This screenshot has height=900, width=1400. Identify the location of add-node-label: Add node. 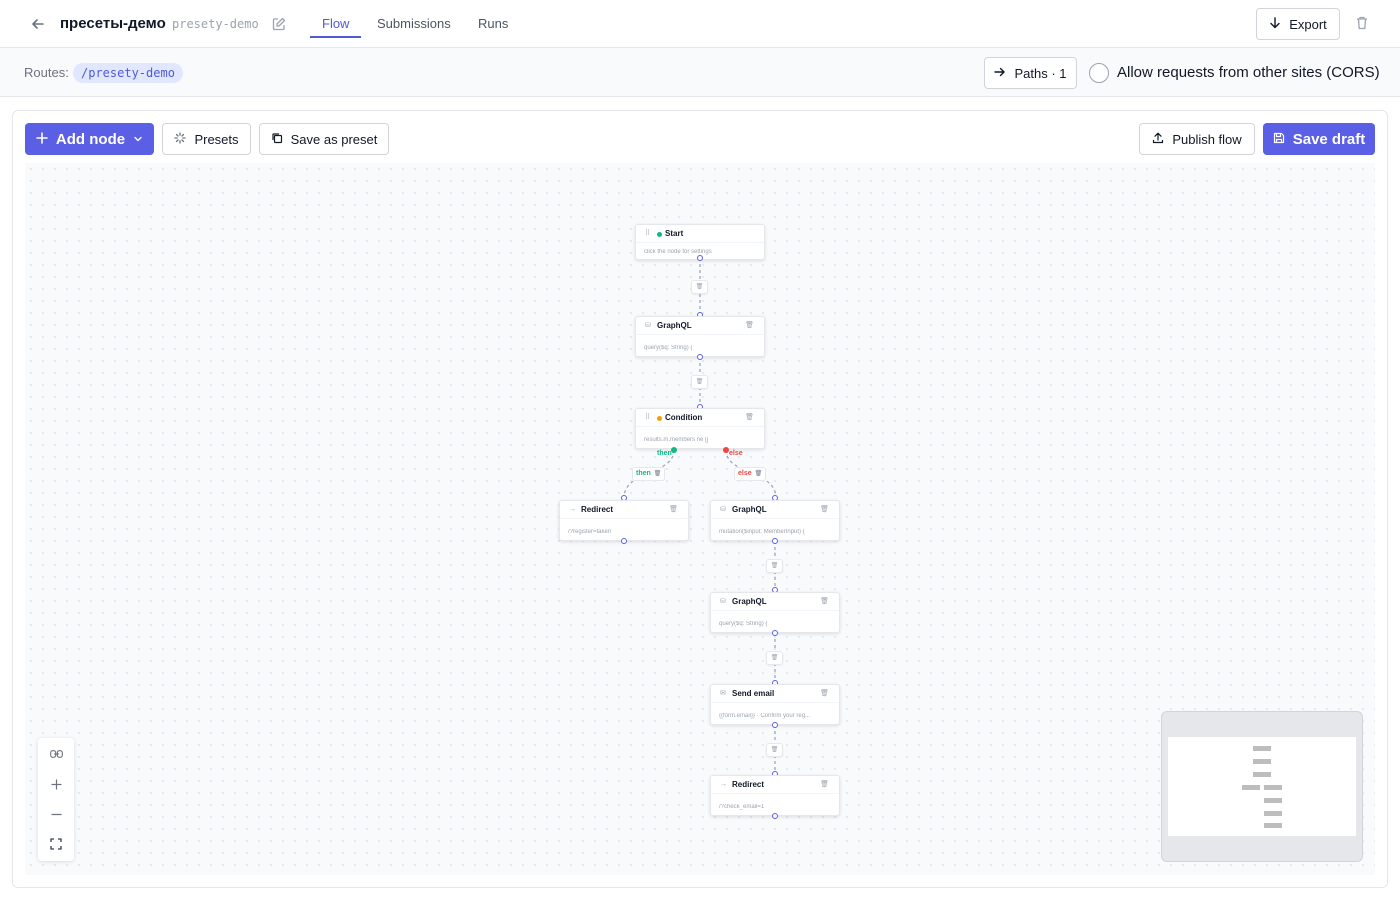
(90, 139).